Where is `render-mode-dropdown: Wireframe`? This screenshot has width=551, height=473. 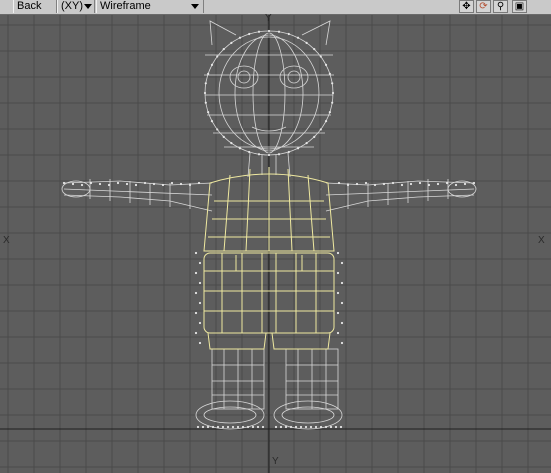 render-mode-dropdown: Wireframe is located at coordinates (150, 6).